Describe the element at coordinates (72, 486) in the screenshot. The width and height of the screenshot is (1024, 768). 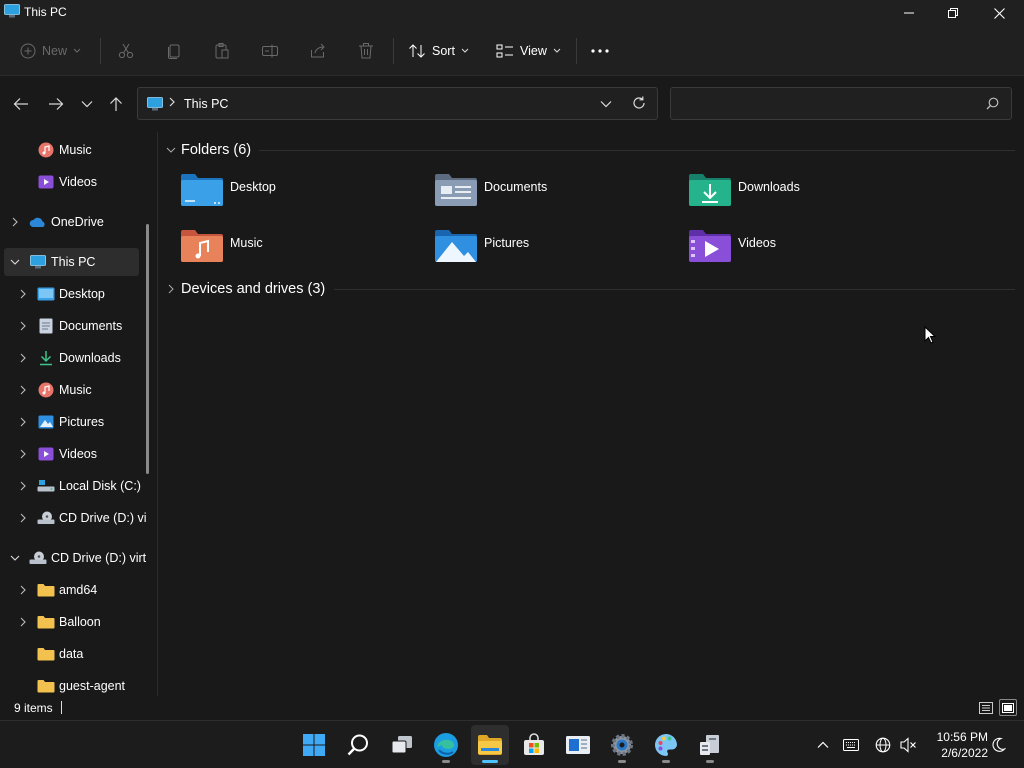
I see `sidebar-item-local-disk: Local Disk (C:)` at that location.